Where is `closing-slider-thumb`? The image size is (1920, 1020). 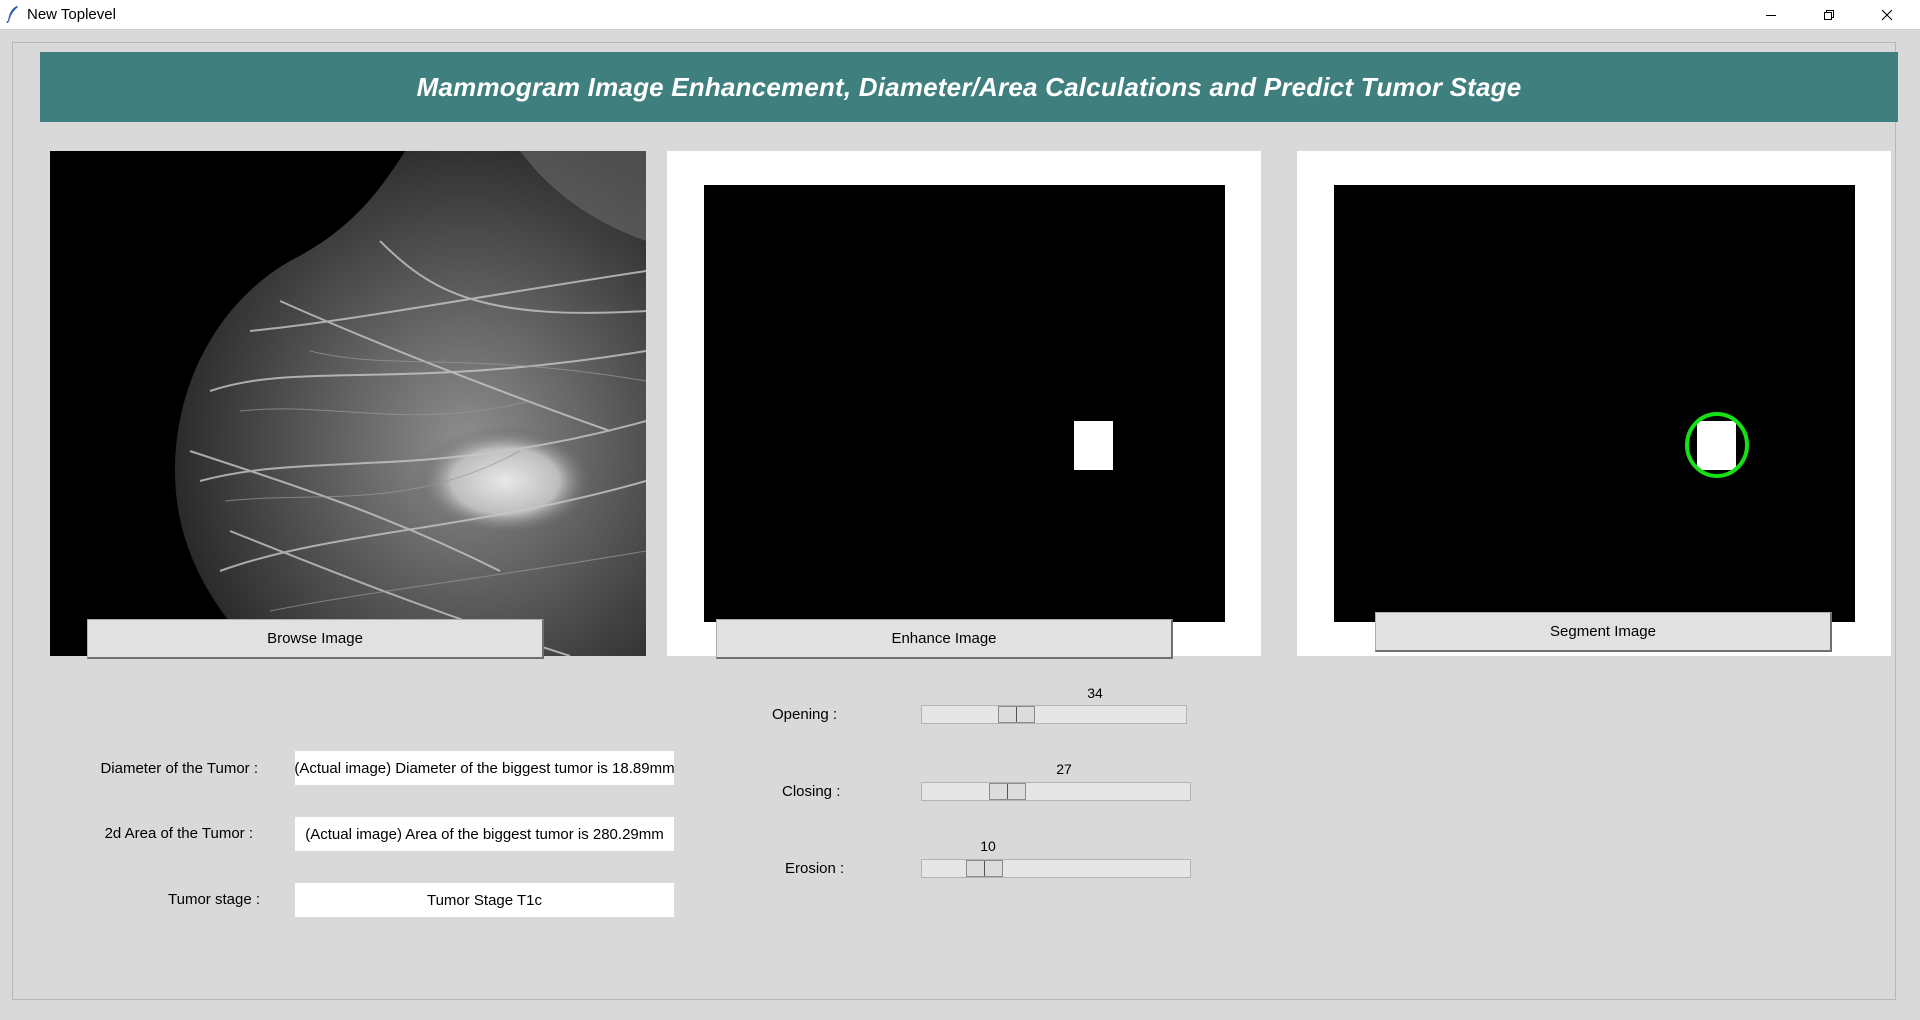
closing-slider-thumb is located at coordinates (1007, 791).